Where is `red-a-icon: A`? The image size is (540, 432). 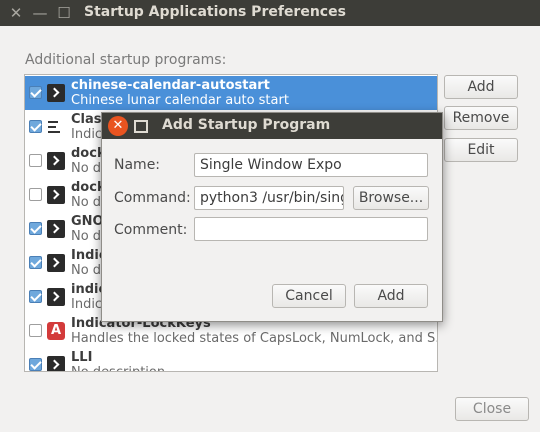
red-a-icon: A is located at coordinates (56, 331).